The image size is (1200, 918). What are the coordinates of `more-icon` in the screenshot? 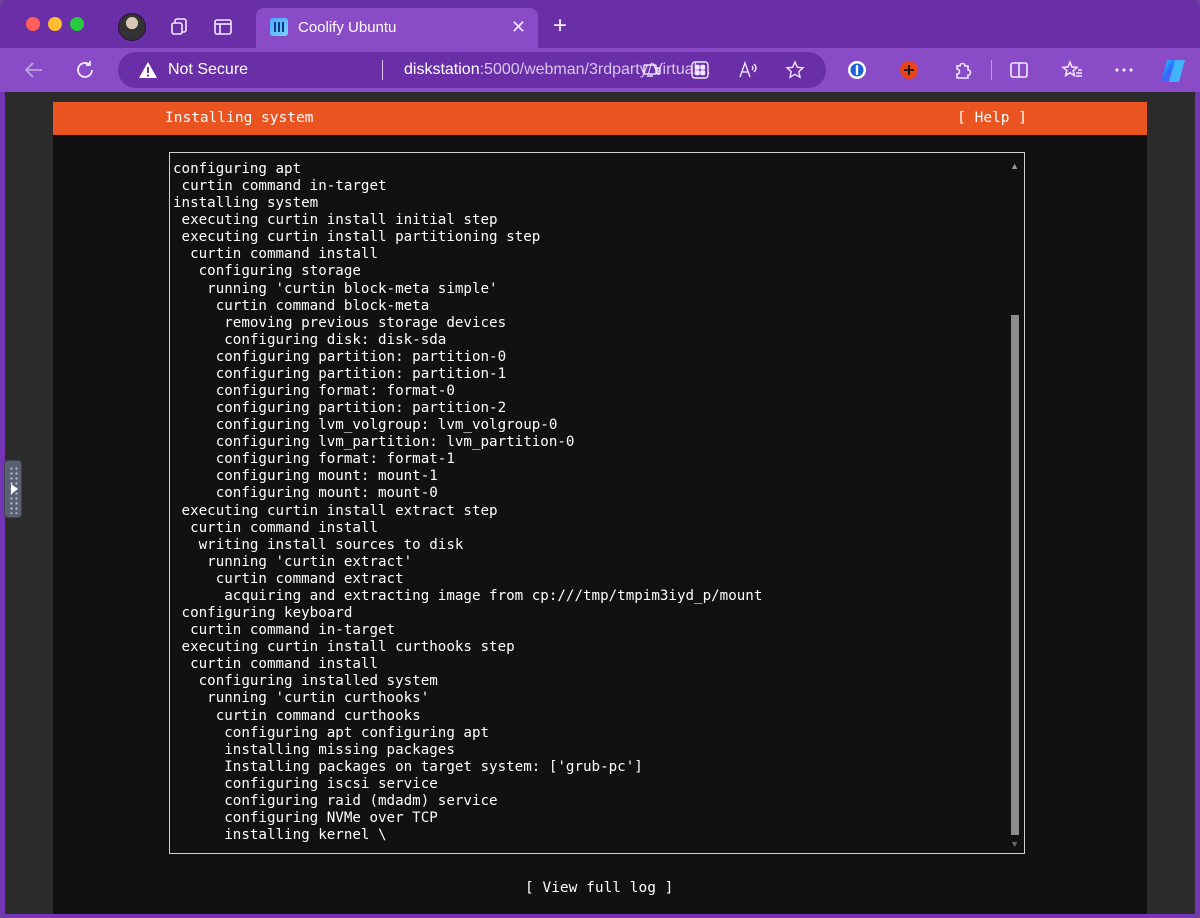 It's located at (1124, 70).